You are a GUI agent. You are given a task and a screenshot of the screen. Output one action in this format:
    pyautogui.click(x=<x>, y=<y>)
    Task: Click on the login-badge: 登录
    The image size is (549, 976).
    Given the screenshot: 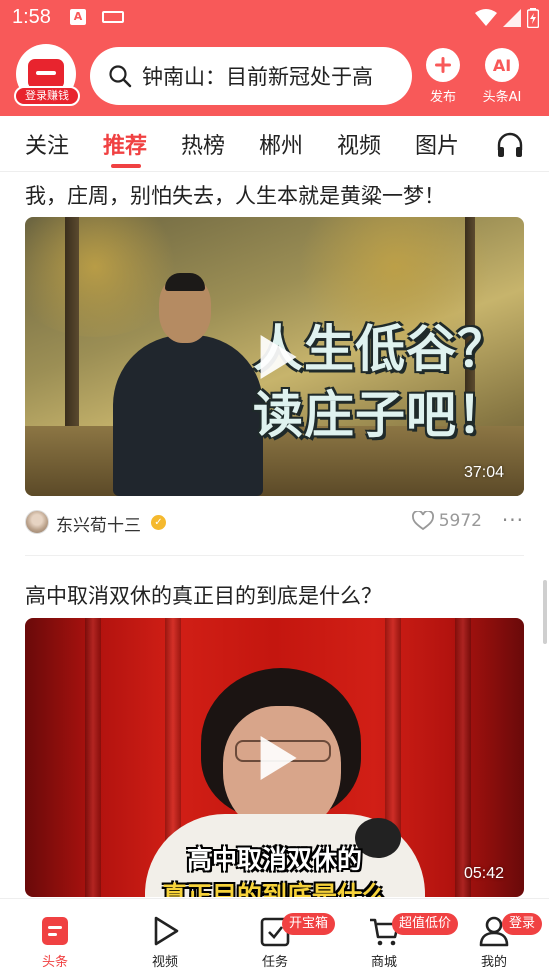 What is the action you would take?
    pyautogui.click(x=522, y=924)
    